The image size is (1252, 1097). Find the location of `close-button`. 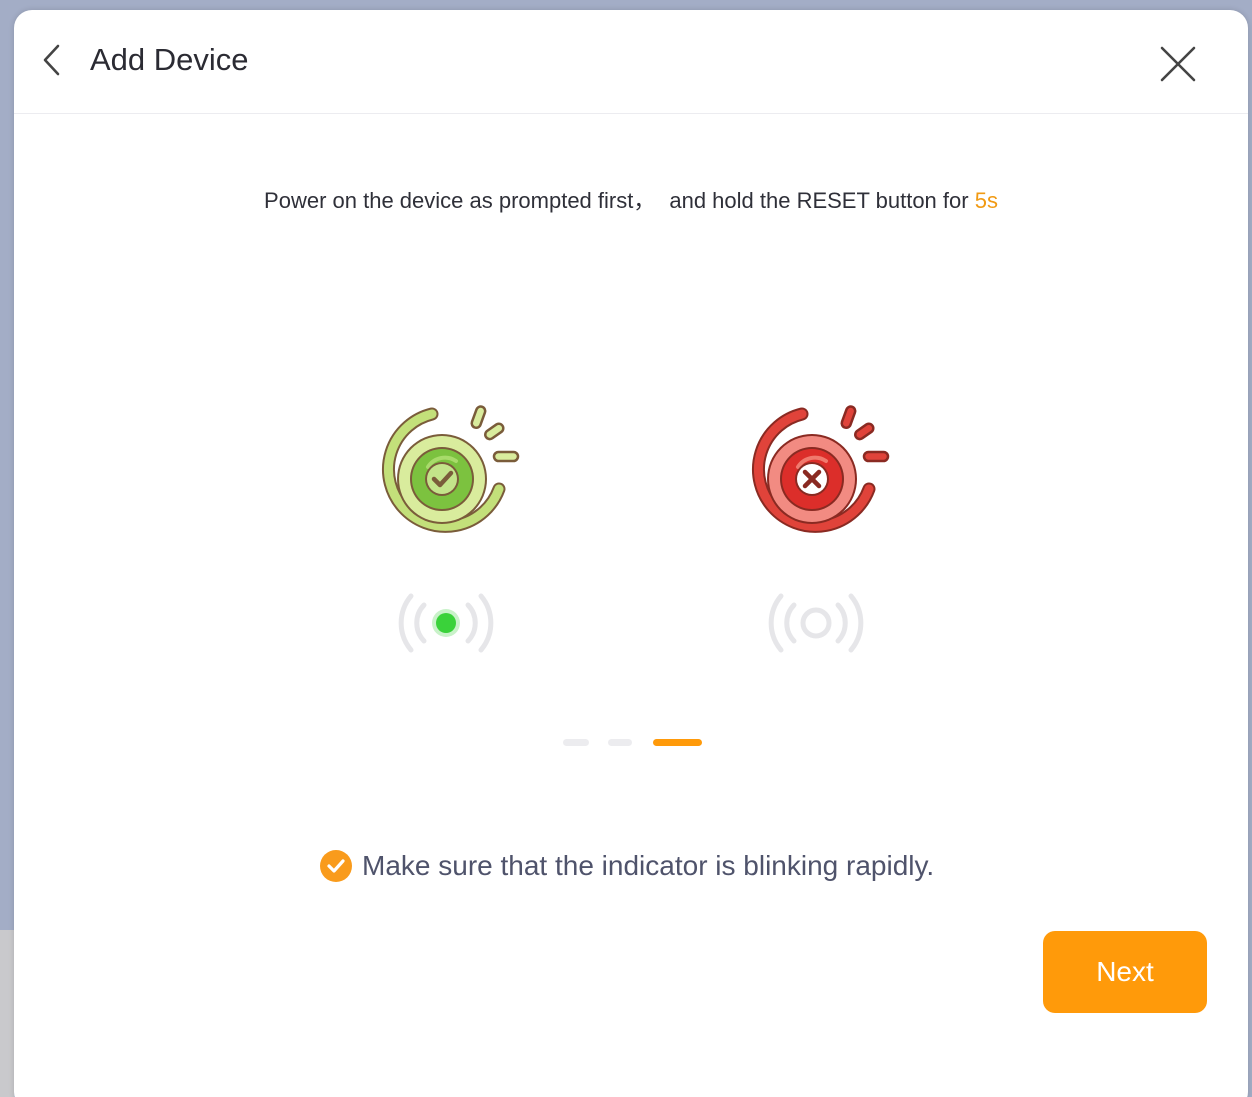

close-button is located at coordinates (1178, 64).